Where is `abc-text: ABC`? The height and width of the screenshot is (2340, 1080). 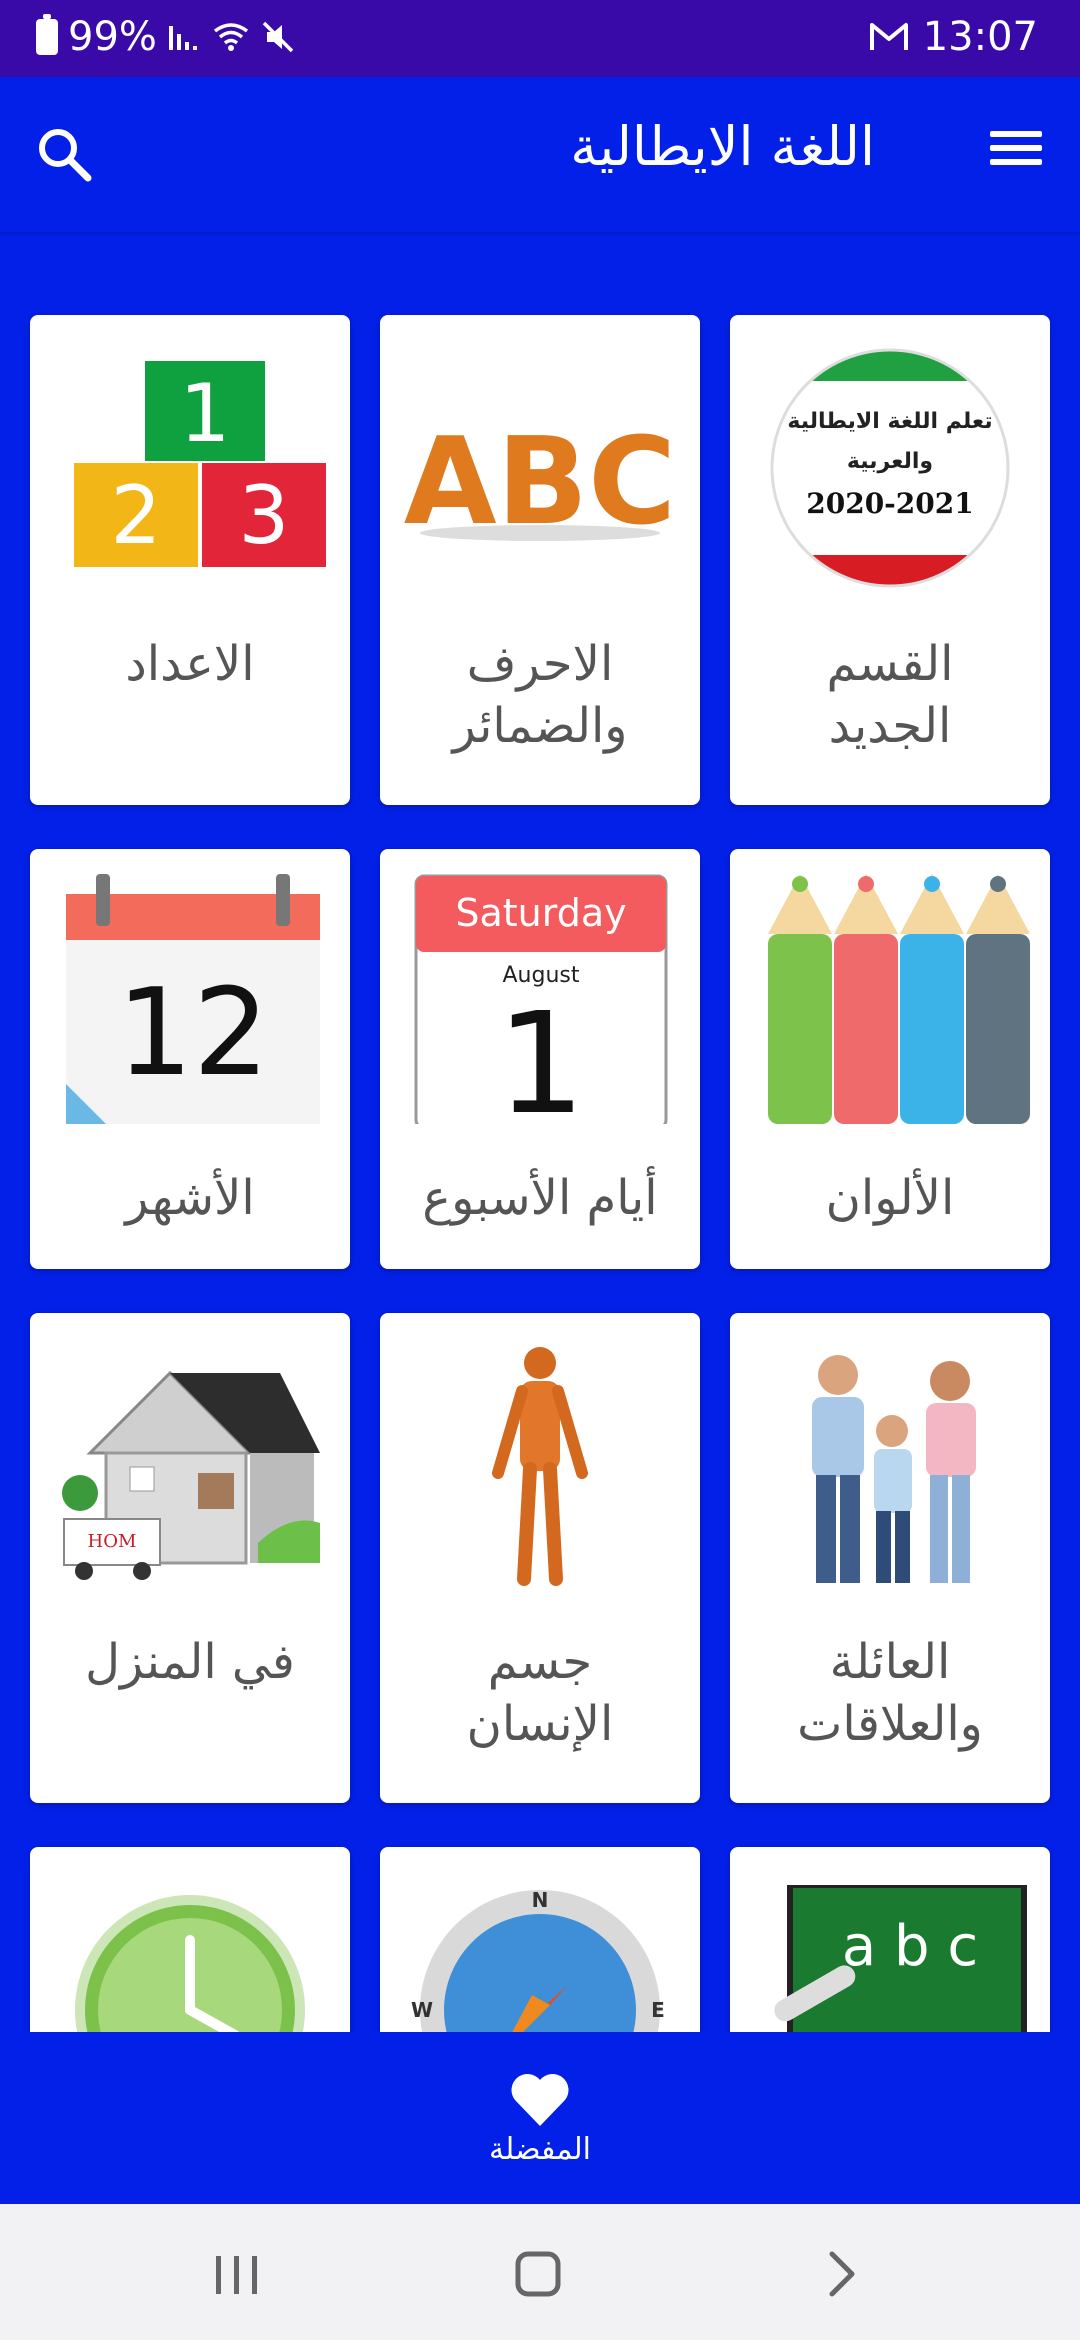 abc-text: ABC is located at coordinates (540, 482).